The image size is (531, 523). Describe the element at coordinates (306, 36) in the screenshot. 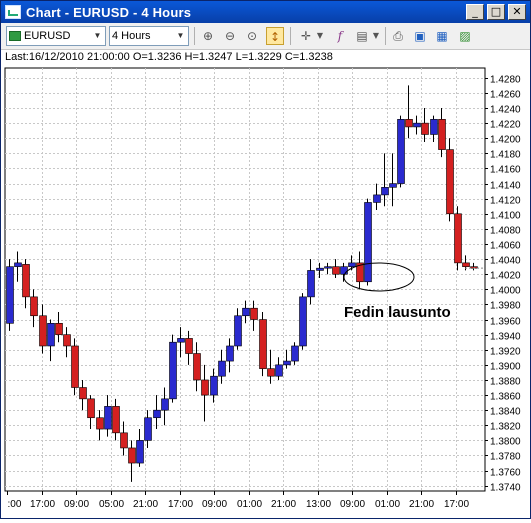

I see `crosshair-icon: ✛` at that location.